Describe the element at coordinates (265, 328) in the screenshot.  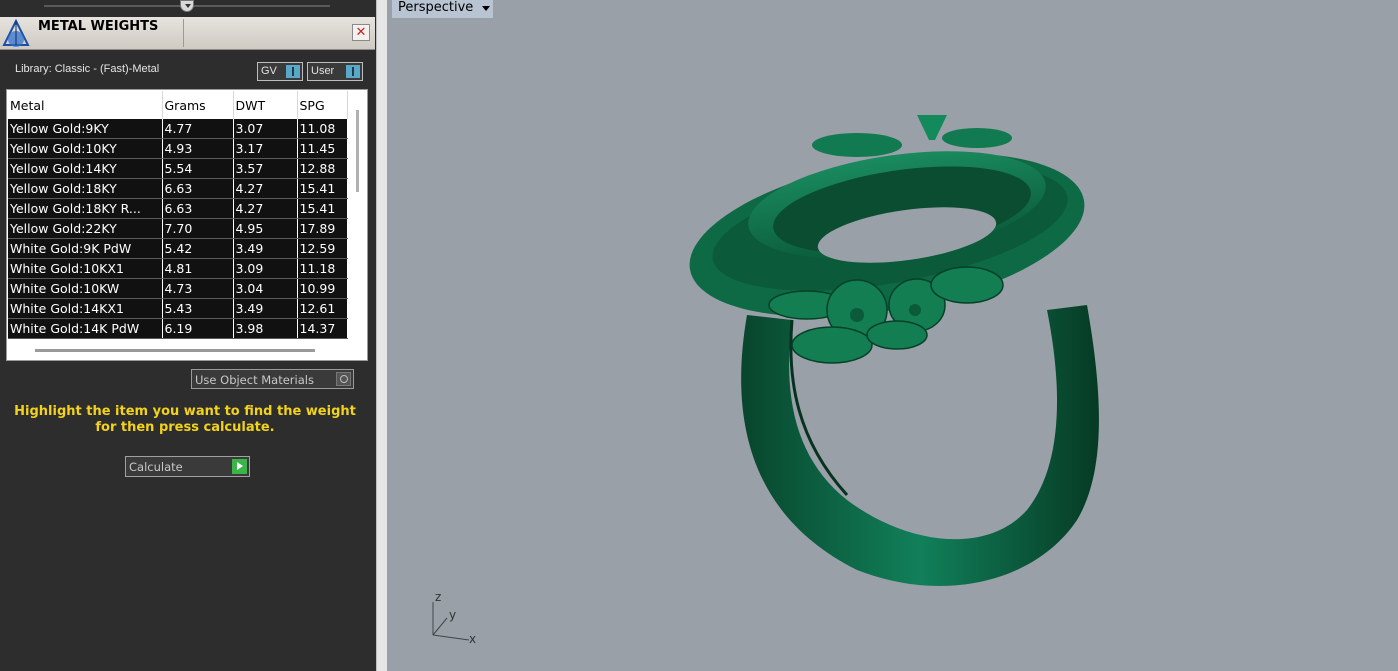
I see `cell-dwt: 3.98` at that location.